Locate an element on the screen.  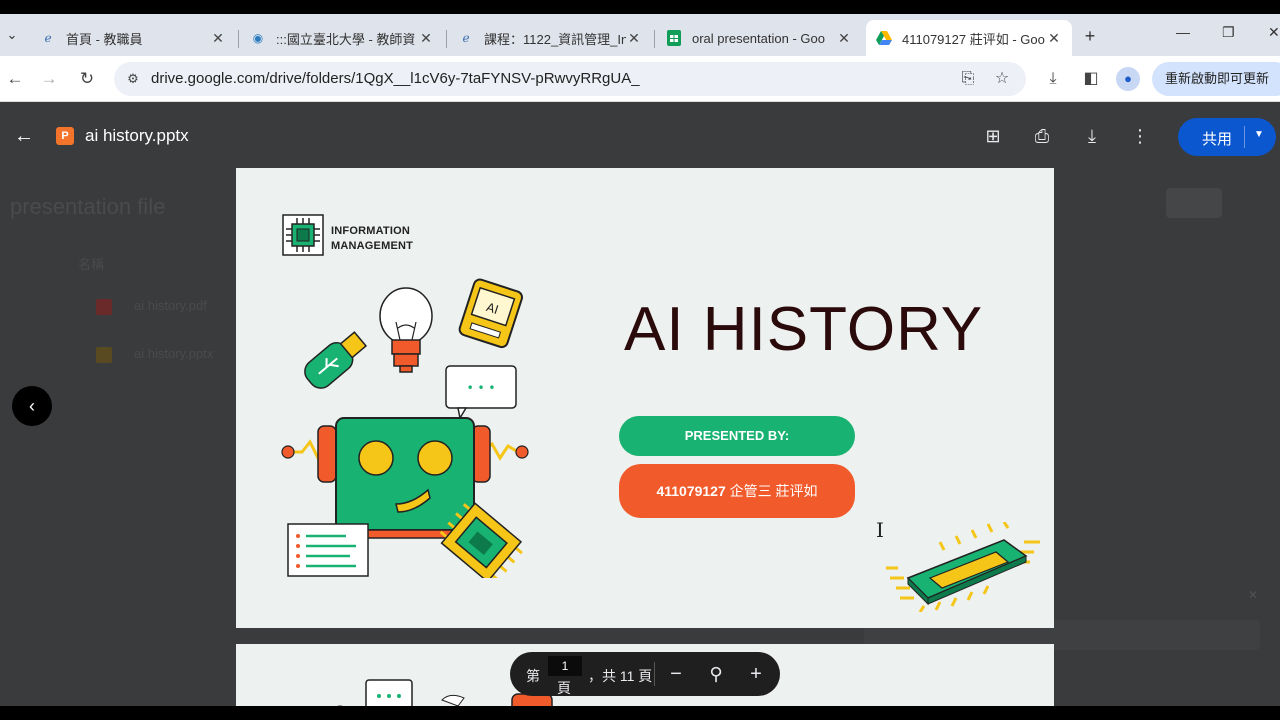
new-tab-button: + is located at coordinates (1090, 36).